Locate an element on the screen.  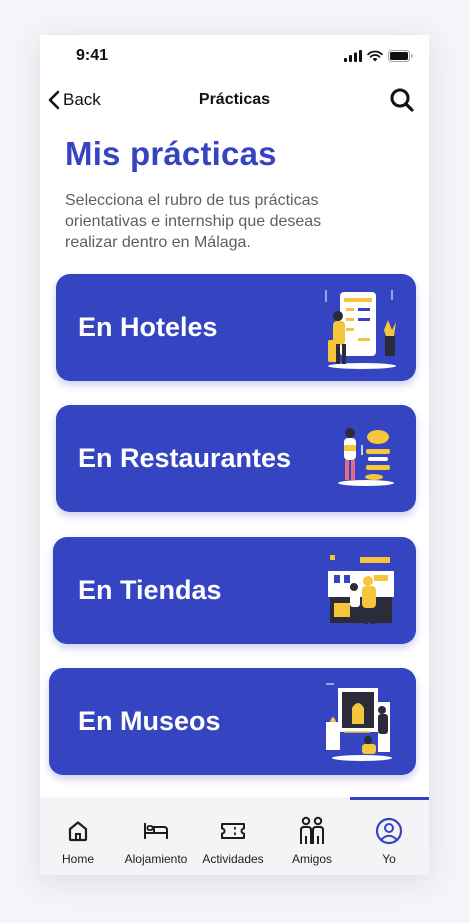
card-tiendas: En Tiendas is located at coordinates (234, 590).